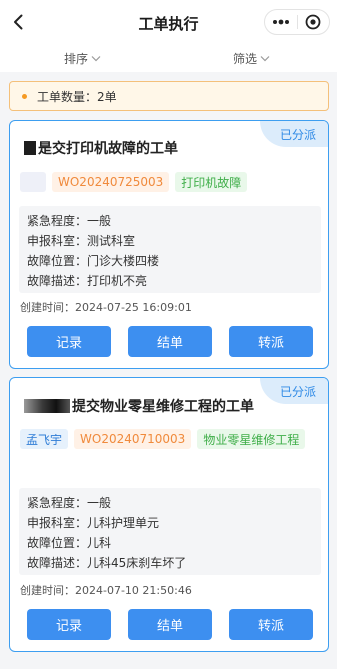 The width and height of the screenshot is (337, 669). I want to click on close-button, so click(313, 22).